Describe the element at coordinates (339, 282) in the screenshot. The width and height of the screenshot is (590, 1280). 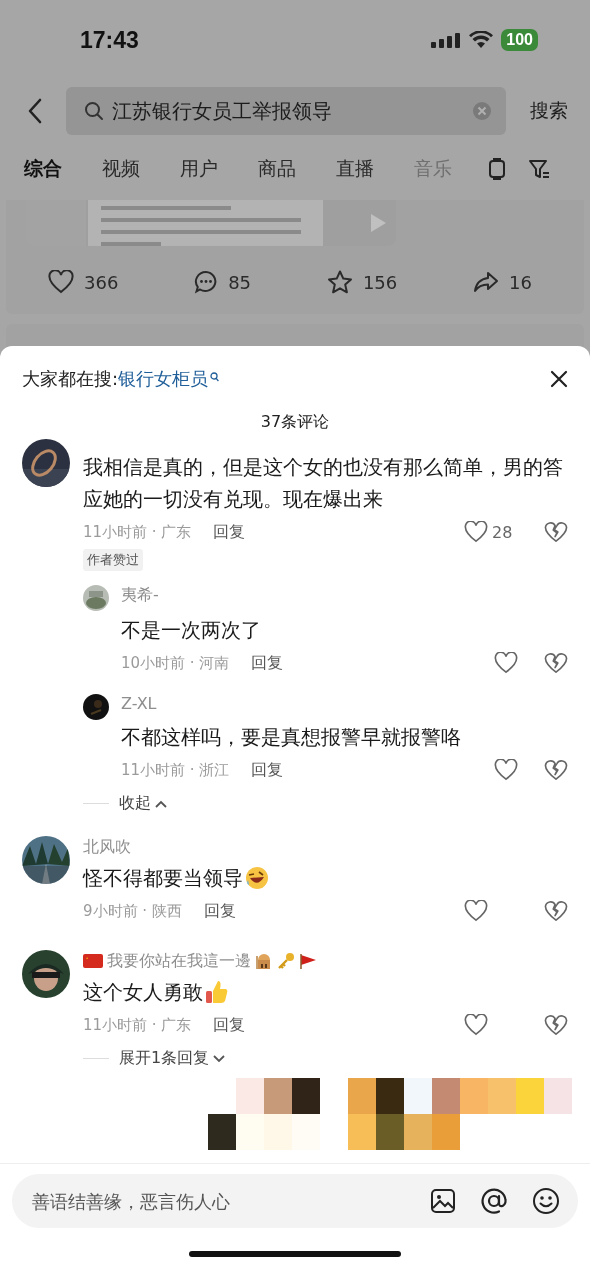
I see `star-icon` at that location.